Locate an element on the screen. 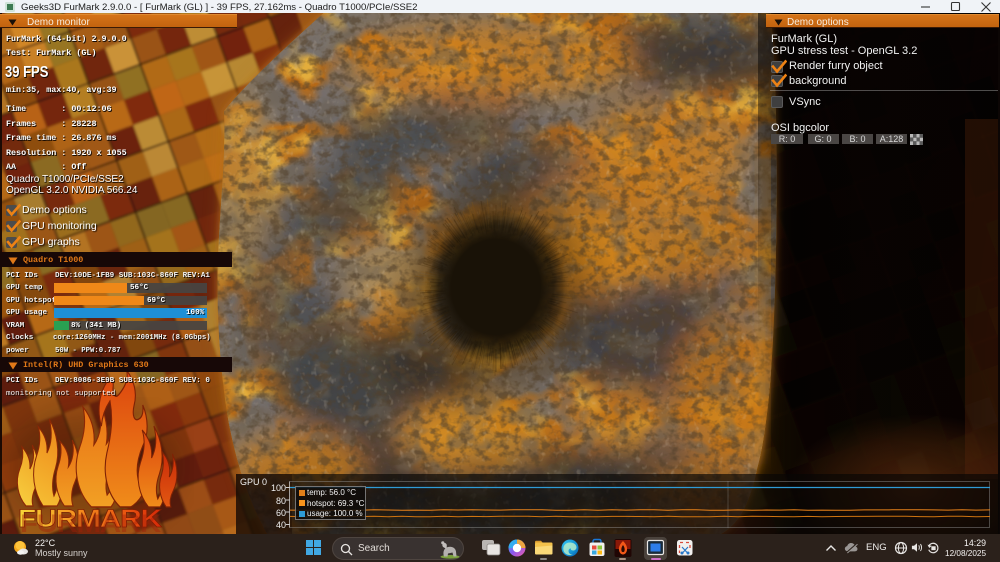  svg-text: FURMARK is located at coordinates (90, 522).